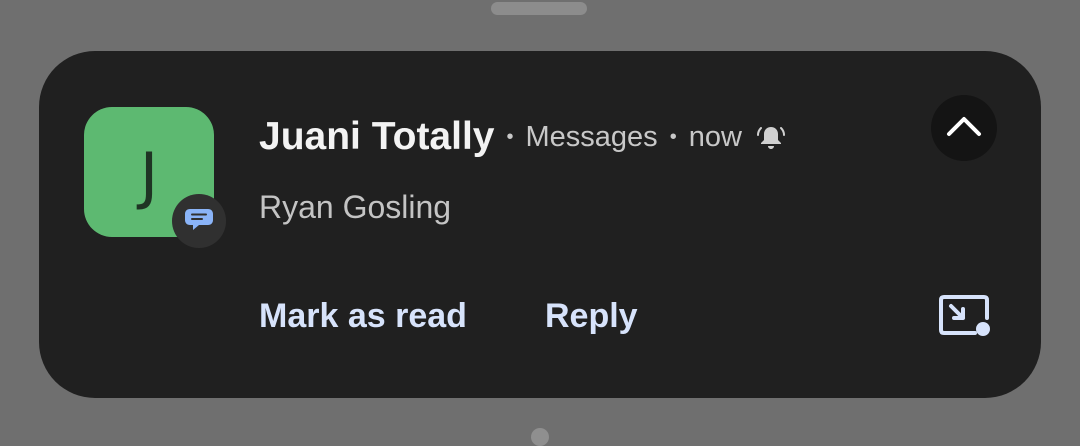  What do you see at coordinates (540, 437) in the screenshot?
I see `page-indicator-dot` at bounding box center [540, 437].